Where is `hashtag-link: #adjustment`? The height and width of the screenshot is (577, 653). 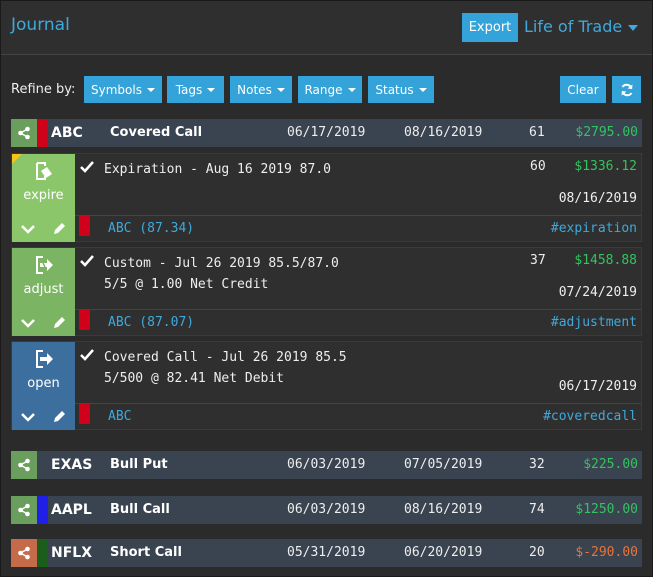 hashtag-link: #adjustment is located at coordinates (594, 322).